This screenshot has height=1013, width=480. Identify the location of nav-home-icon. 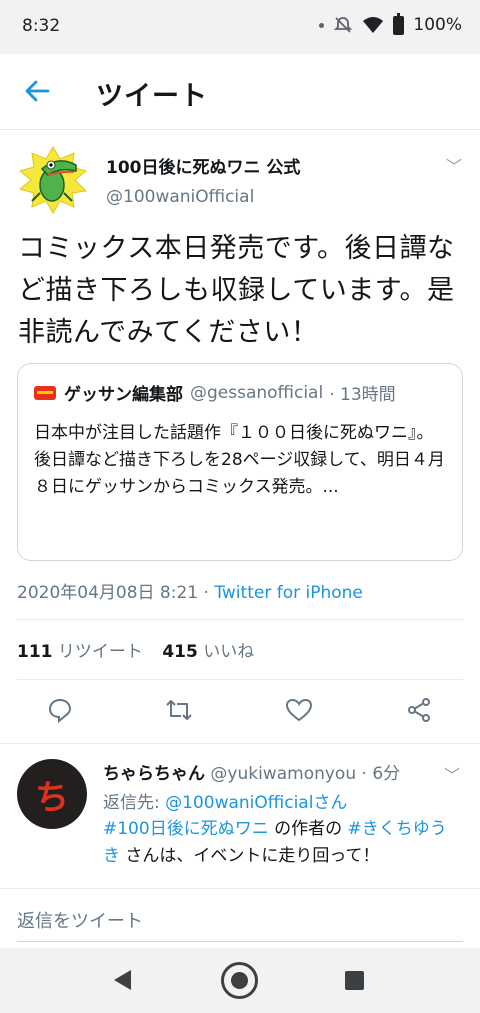
(239, 980).